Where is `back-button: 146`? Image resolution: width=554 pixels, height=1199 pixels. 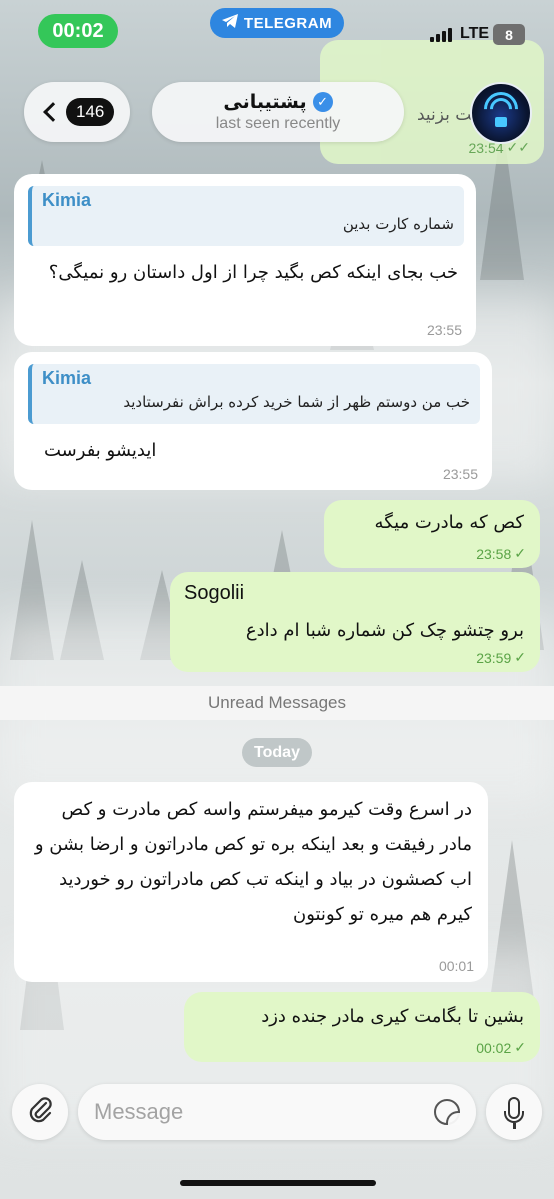 back-button: 146 is located at coordinates (77, 112).